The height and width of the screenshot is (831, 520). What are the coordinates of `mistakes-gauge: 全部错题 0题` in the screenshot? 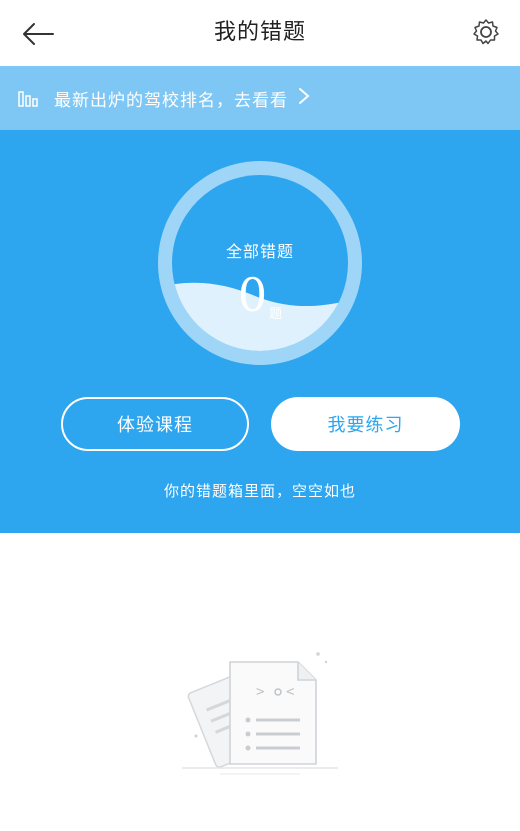 It's located at (260, 263).